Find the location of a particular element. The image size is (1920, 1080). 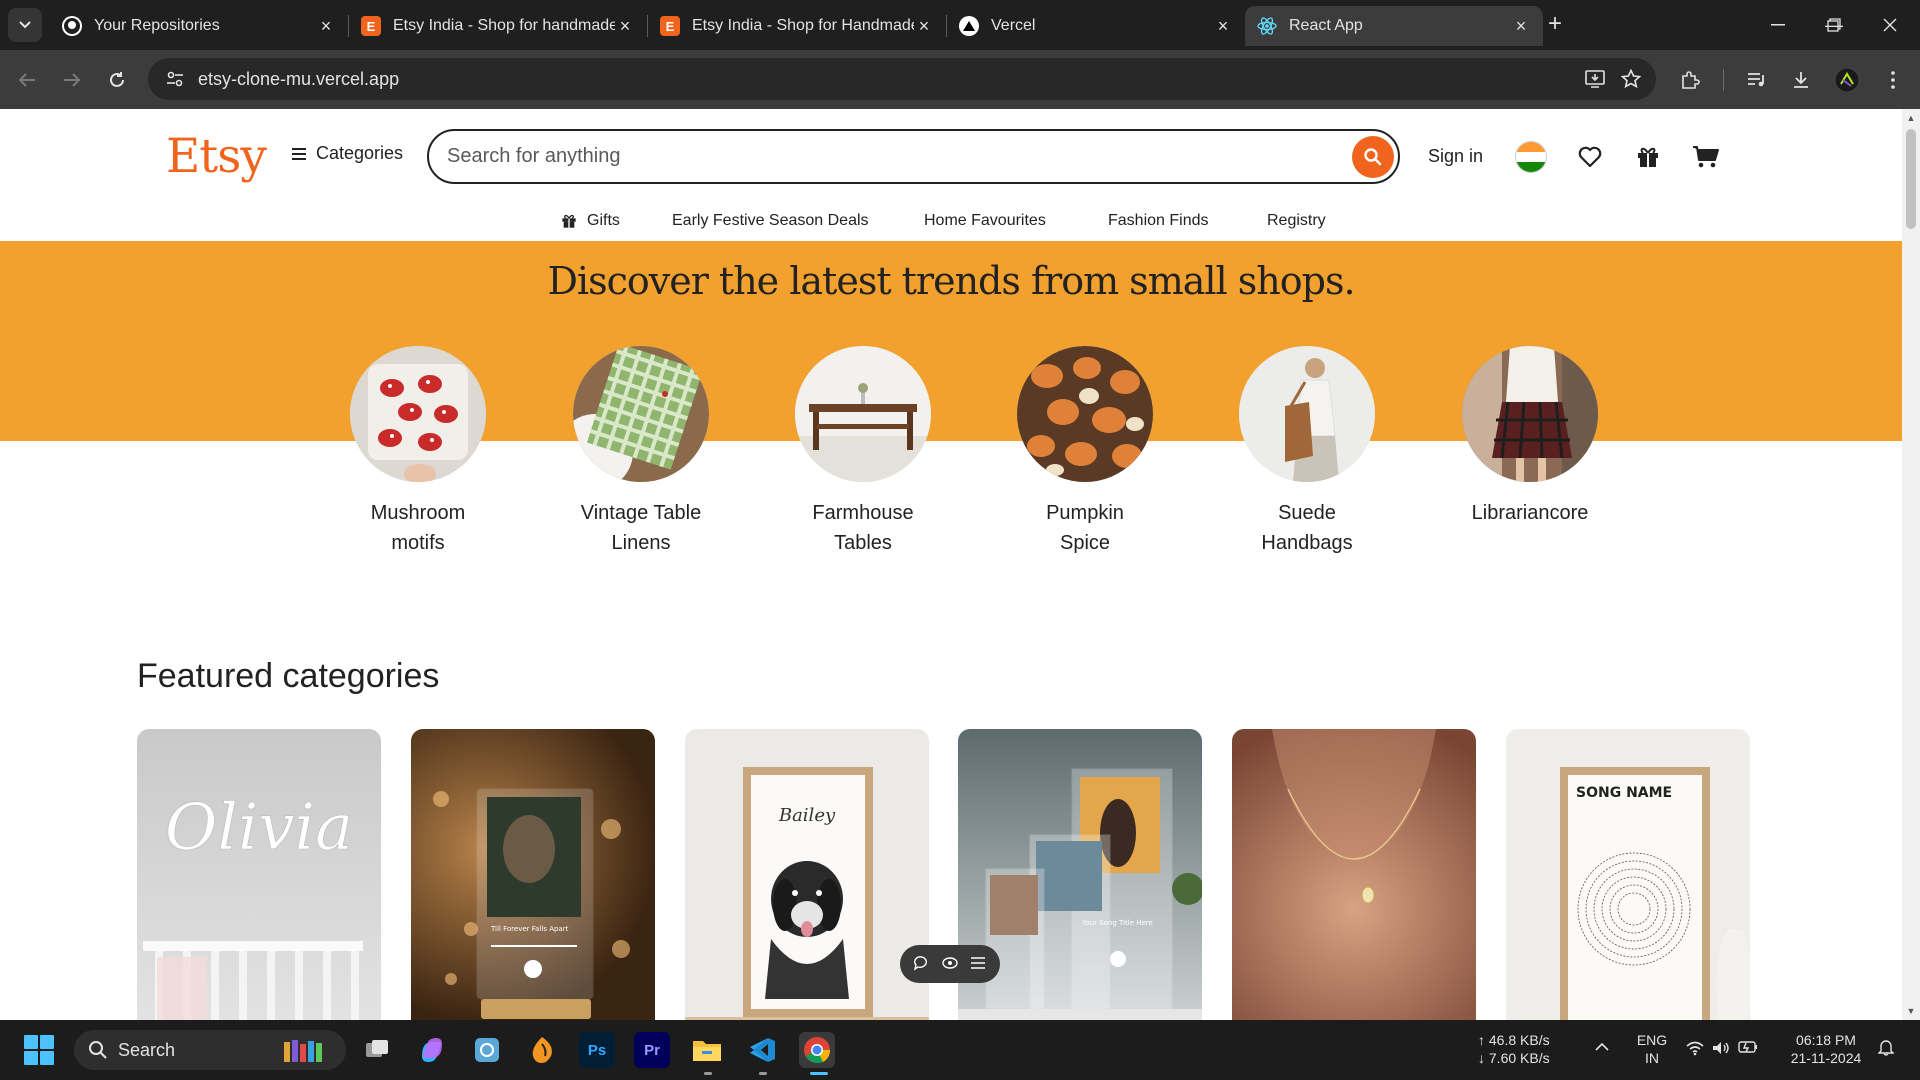

url-omnibox: etsy-clone-mu.vercel.app is located at coordinates (902, 79).